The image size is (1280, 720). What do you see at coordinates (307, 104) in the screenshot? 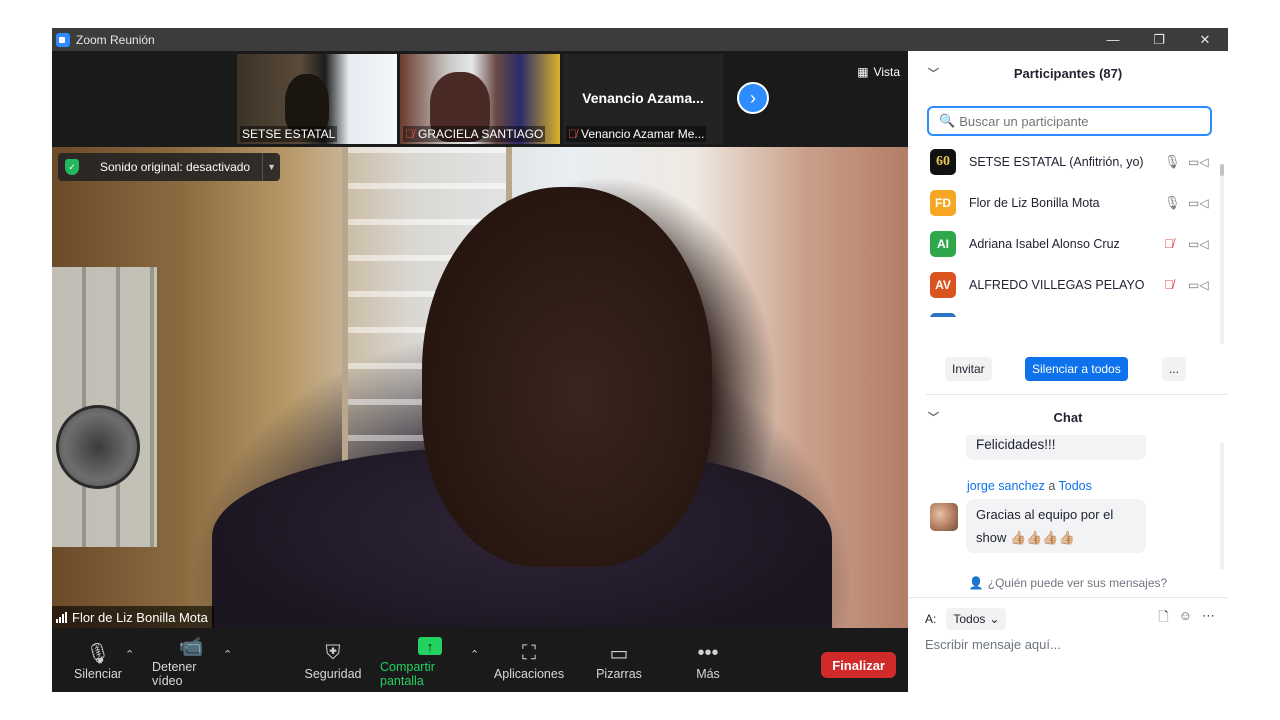
I see `thumbnail-person` at bounding box center [307, 104].